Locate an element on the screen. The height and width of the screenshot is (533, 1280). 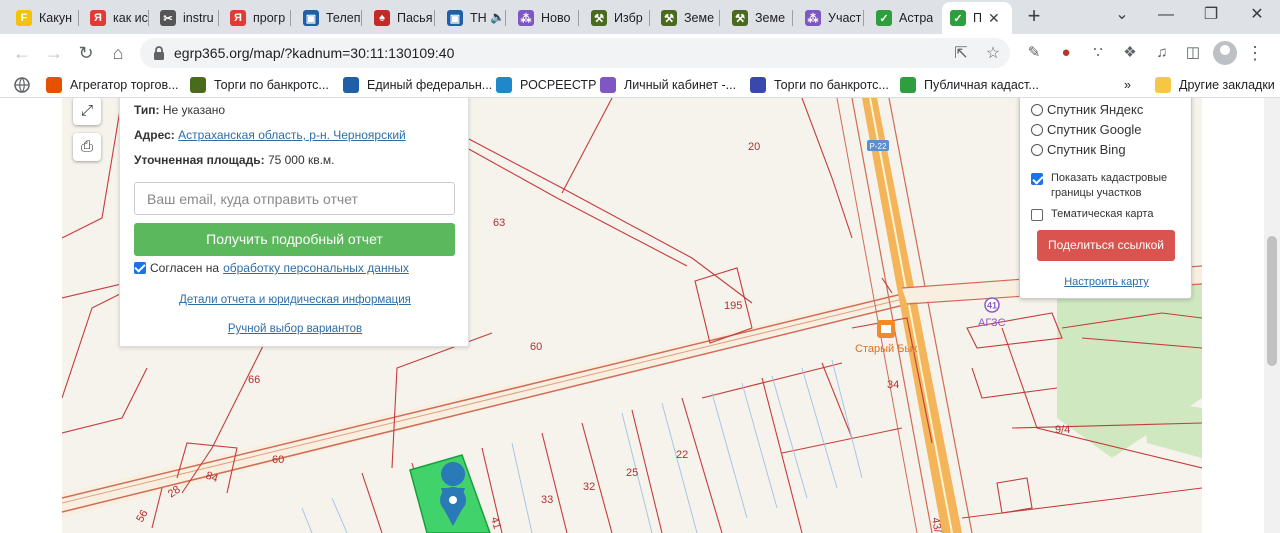
type-value: Не указано is located at coordinates (194, 110).